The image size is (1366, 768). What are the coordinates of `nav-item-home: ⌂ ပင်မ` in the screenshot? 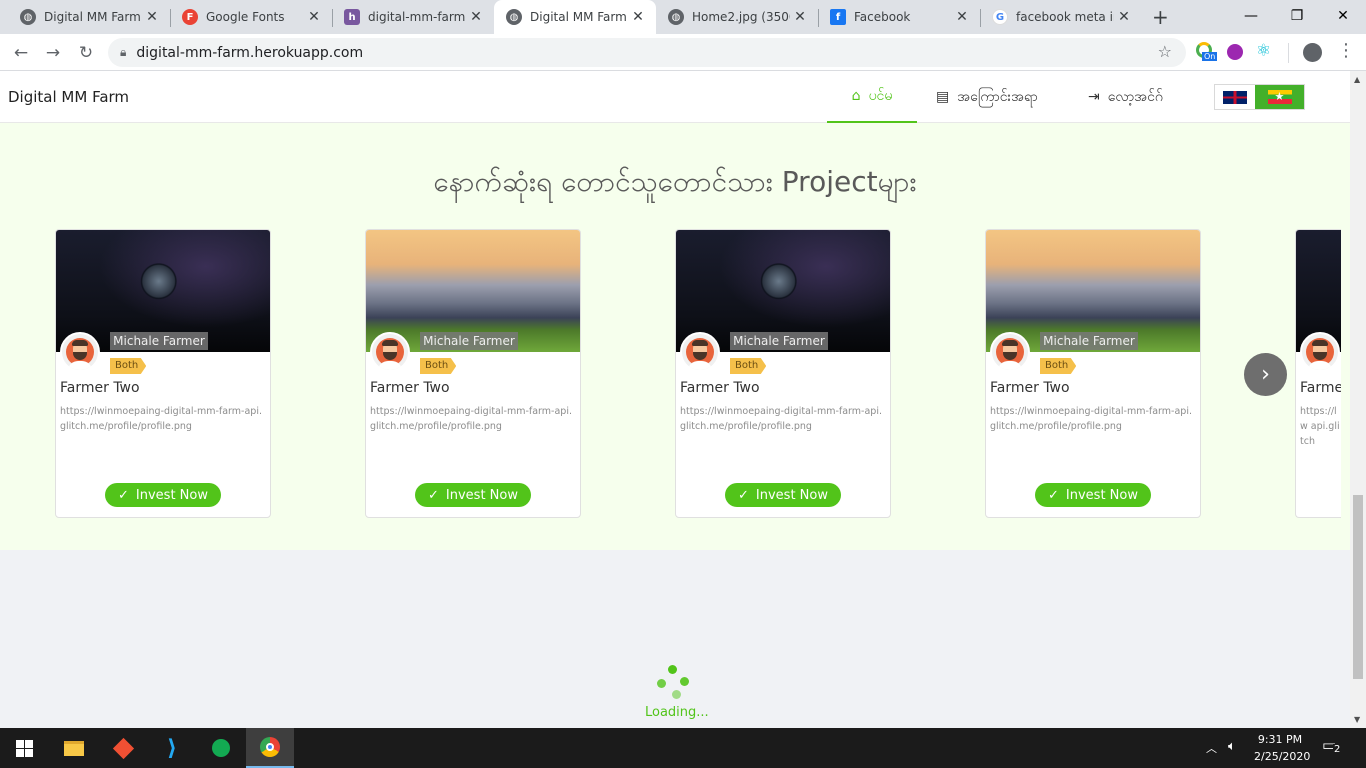 It's located at (872, 97).